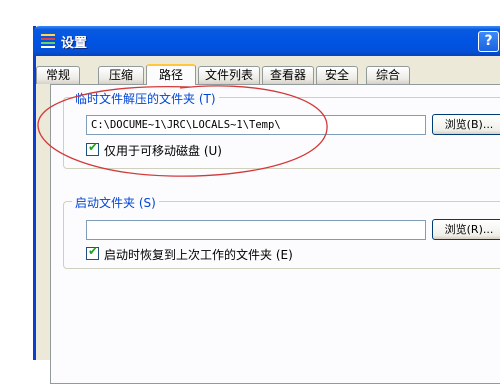  Describe the element at coordinates (74, 43) in the screenshot. I see `window-title: 设置` at that location.